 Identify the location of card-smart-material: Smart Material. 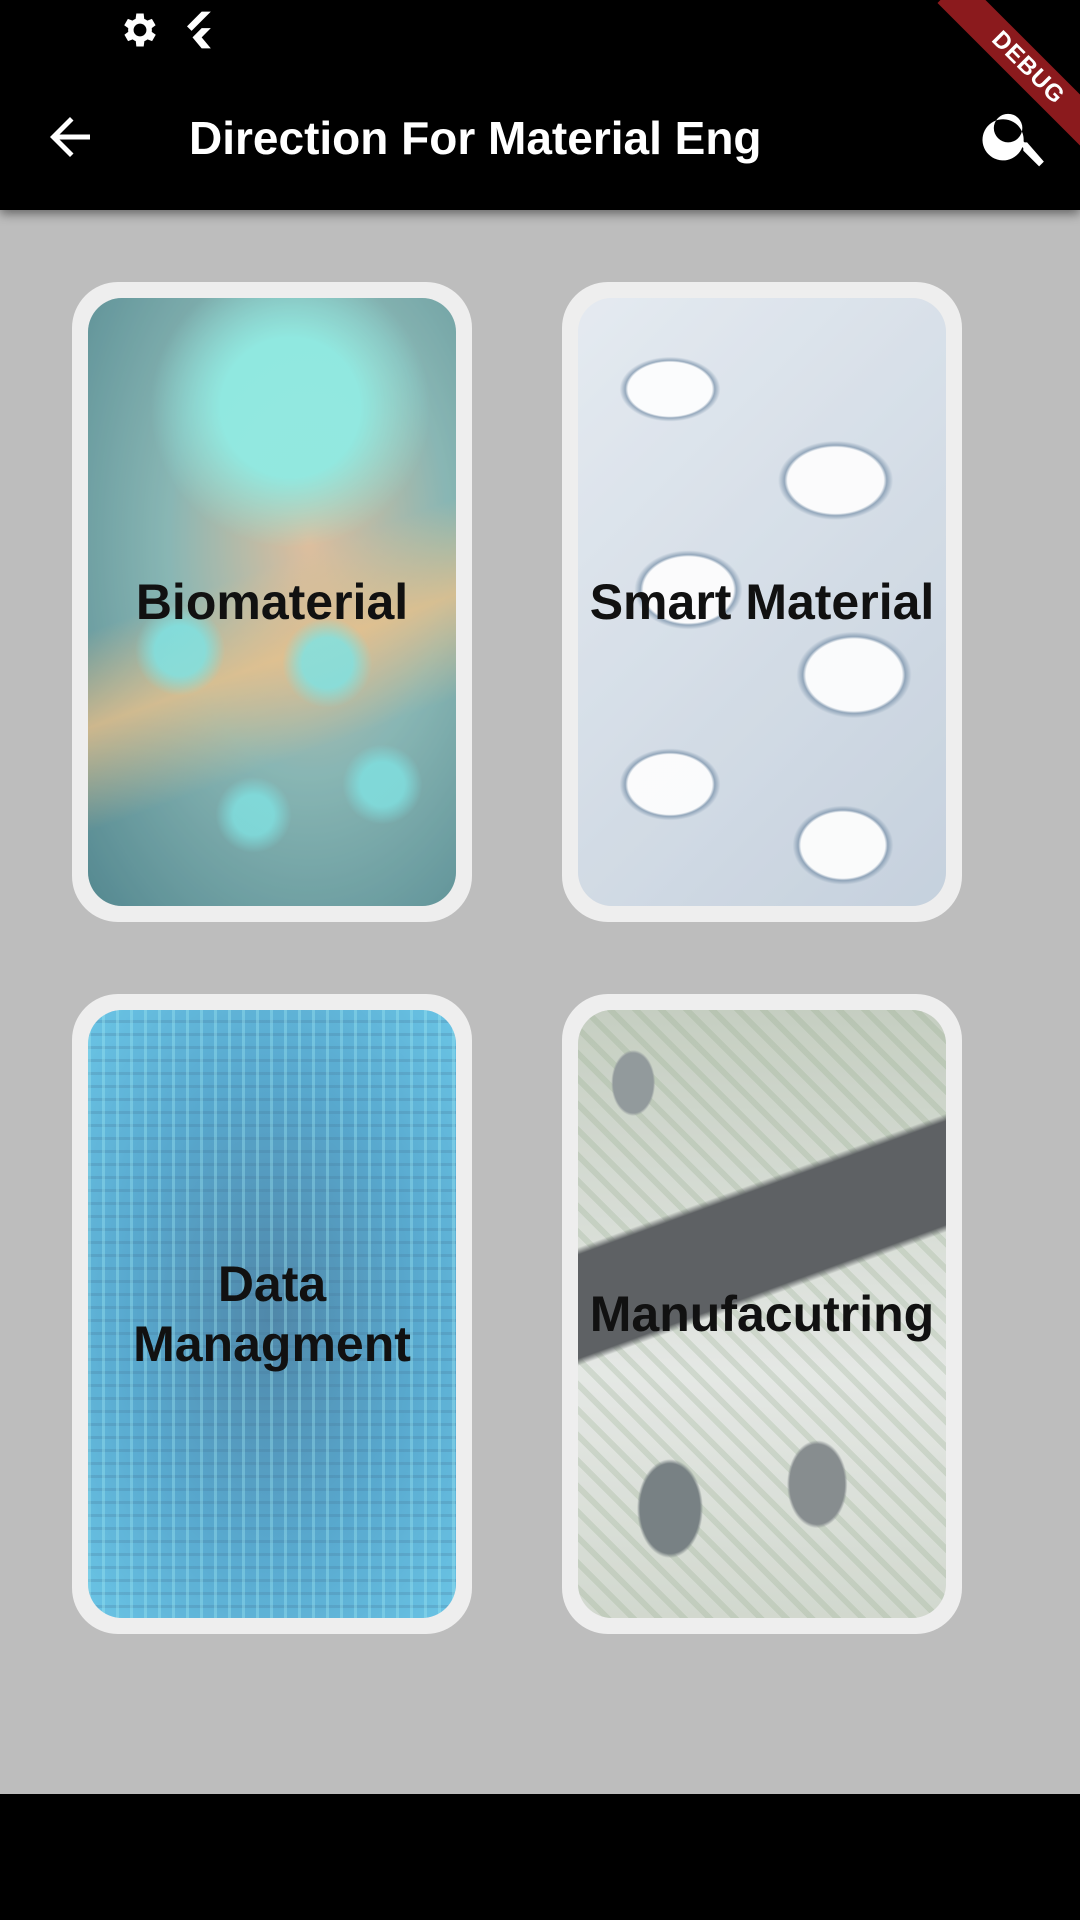
(762, 602).